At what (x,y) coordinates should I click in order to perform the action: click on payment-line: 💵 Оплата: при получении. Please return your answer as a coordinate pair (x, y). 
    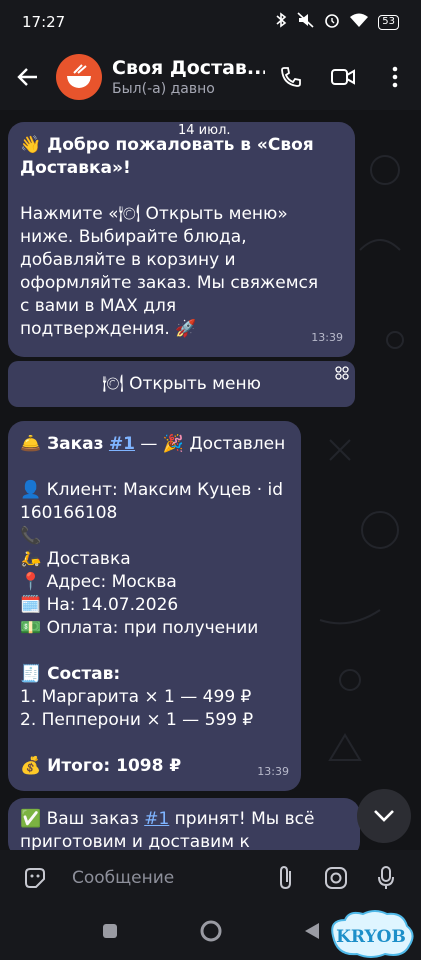
    Looking at the image, I should click on (139, 628).